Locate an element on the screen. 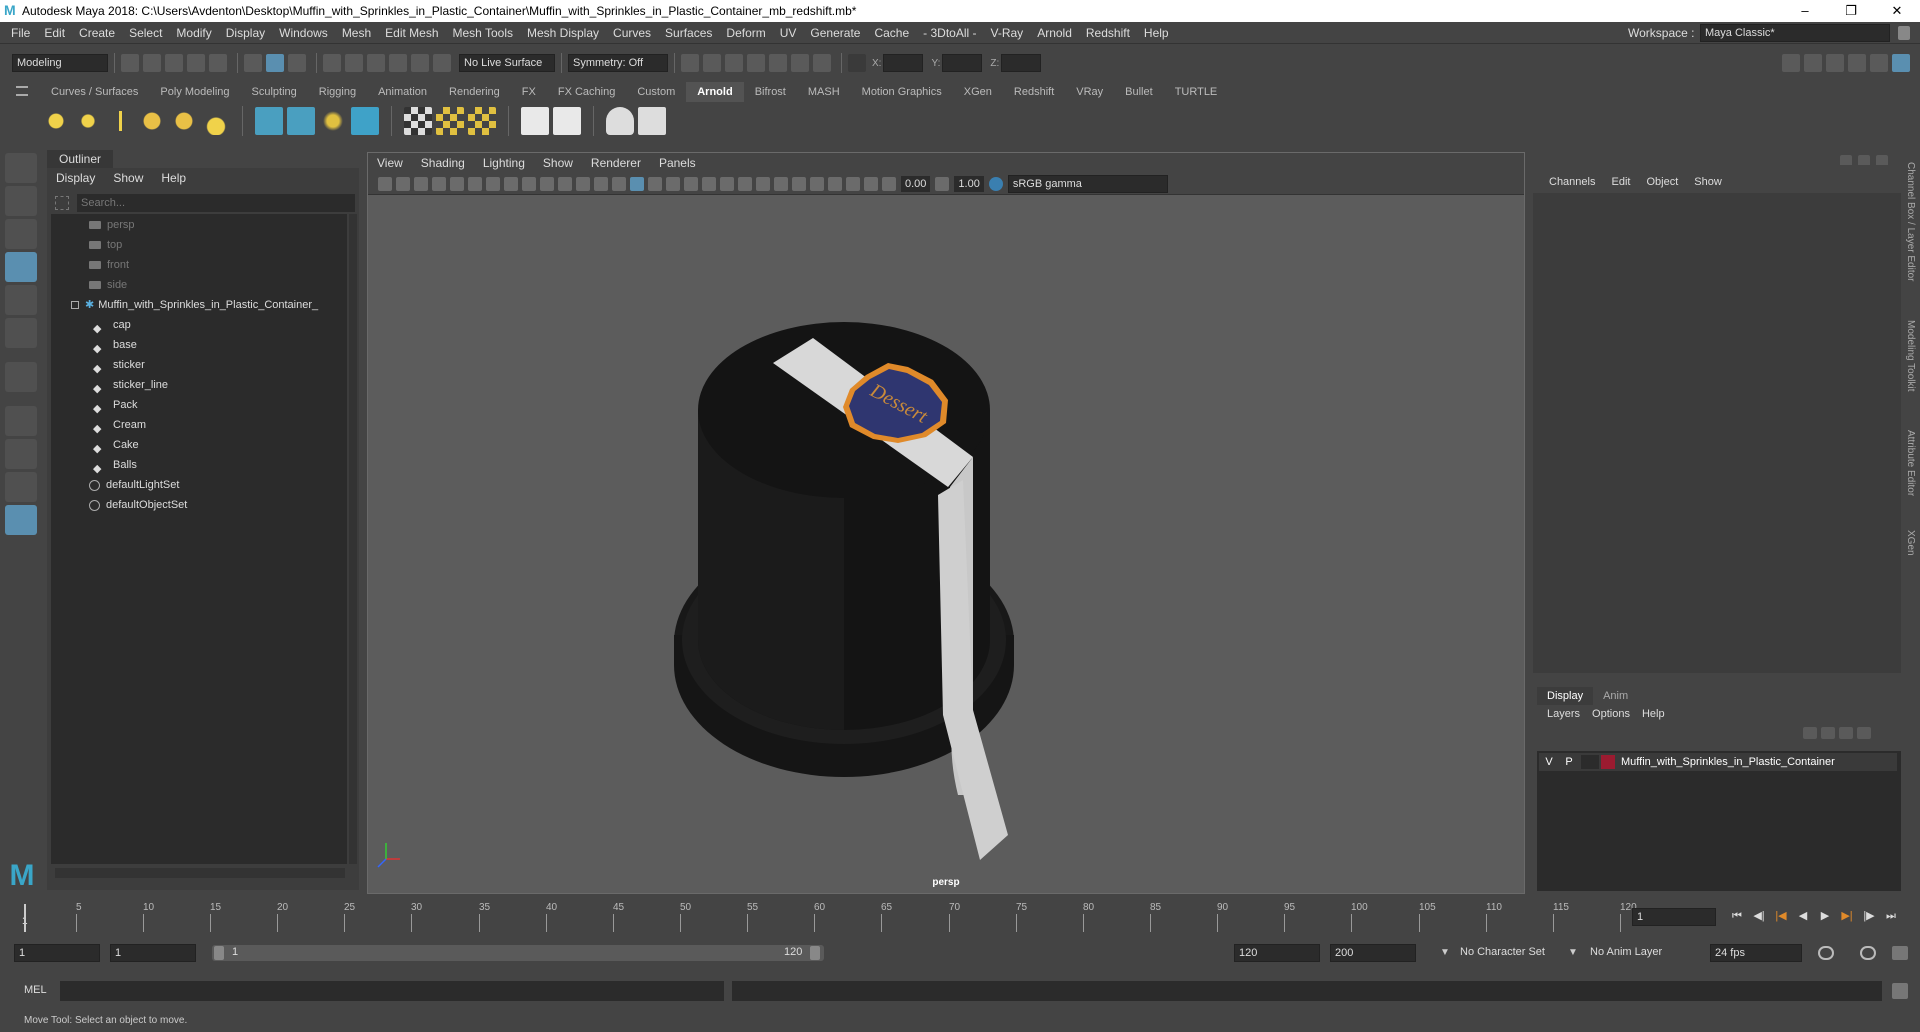 Image resolution: width=1920 pixels, height=1032 pixels. step-back-key-icon: ◀| is located at coordinates (1759, 916).